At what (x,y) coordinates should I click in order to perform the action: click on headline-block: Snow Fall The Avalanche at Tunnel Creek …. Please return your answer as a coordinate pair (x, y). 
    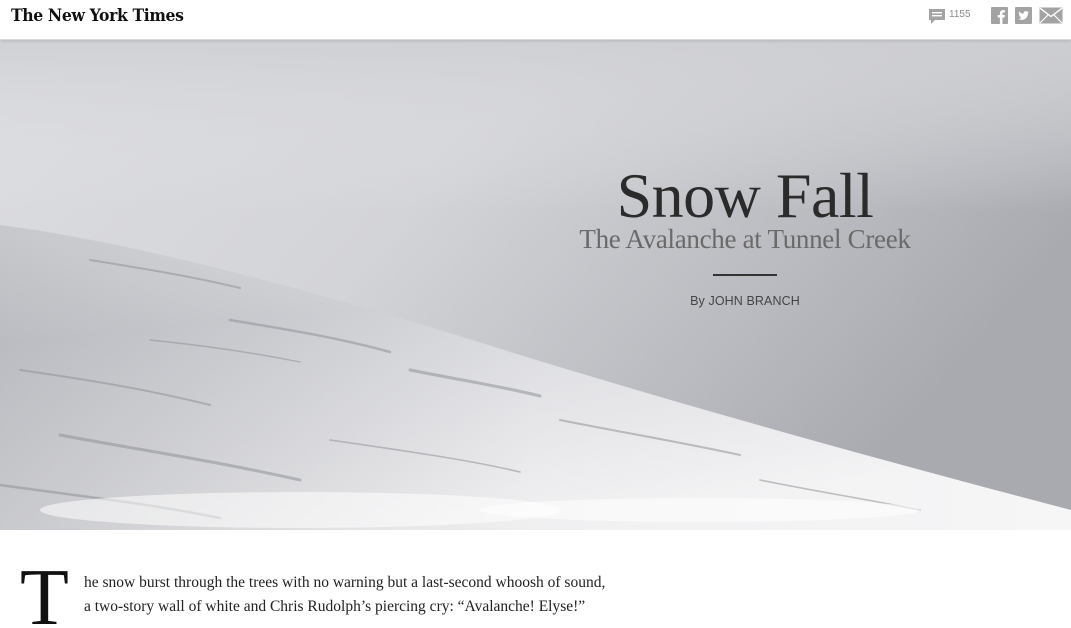
    Looking at the image, I should click on (745, 234).